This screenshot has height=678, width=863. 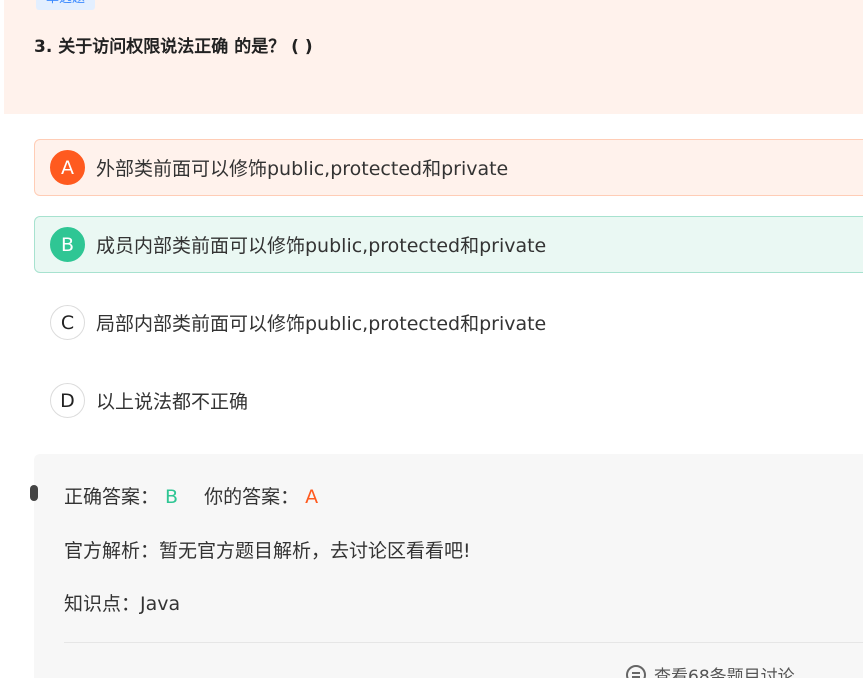 I want to click on your-answer-label: 你的答案：, so click(x=252, y=497).